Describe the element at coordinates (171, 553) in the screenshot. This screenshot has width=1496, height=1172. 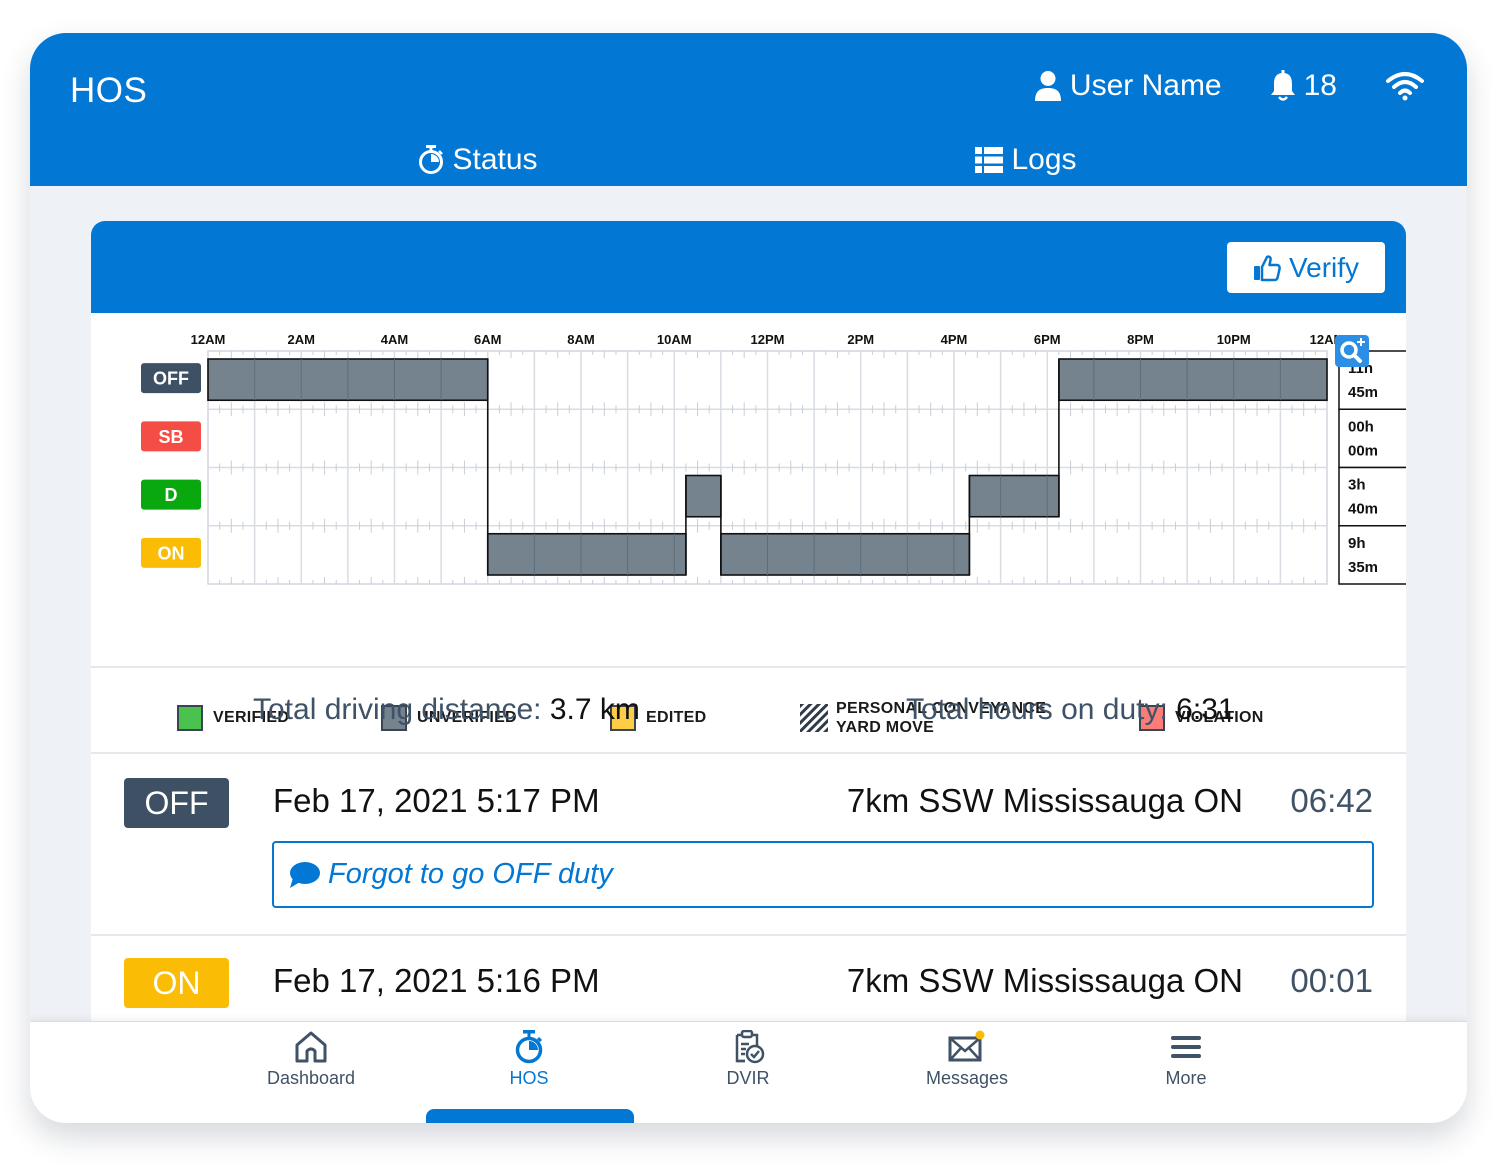
I see `row-label-text: ON` at that location.